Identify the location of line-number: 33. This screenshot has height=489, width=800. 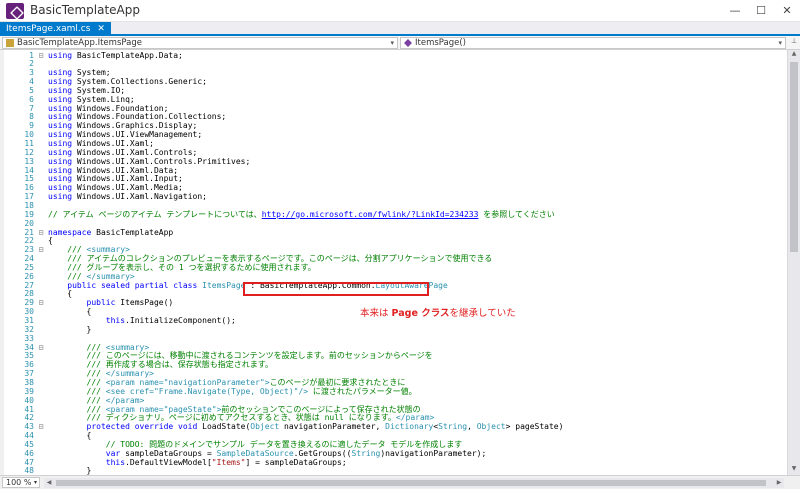
(29, 338).